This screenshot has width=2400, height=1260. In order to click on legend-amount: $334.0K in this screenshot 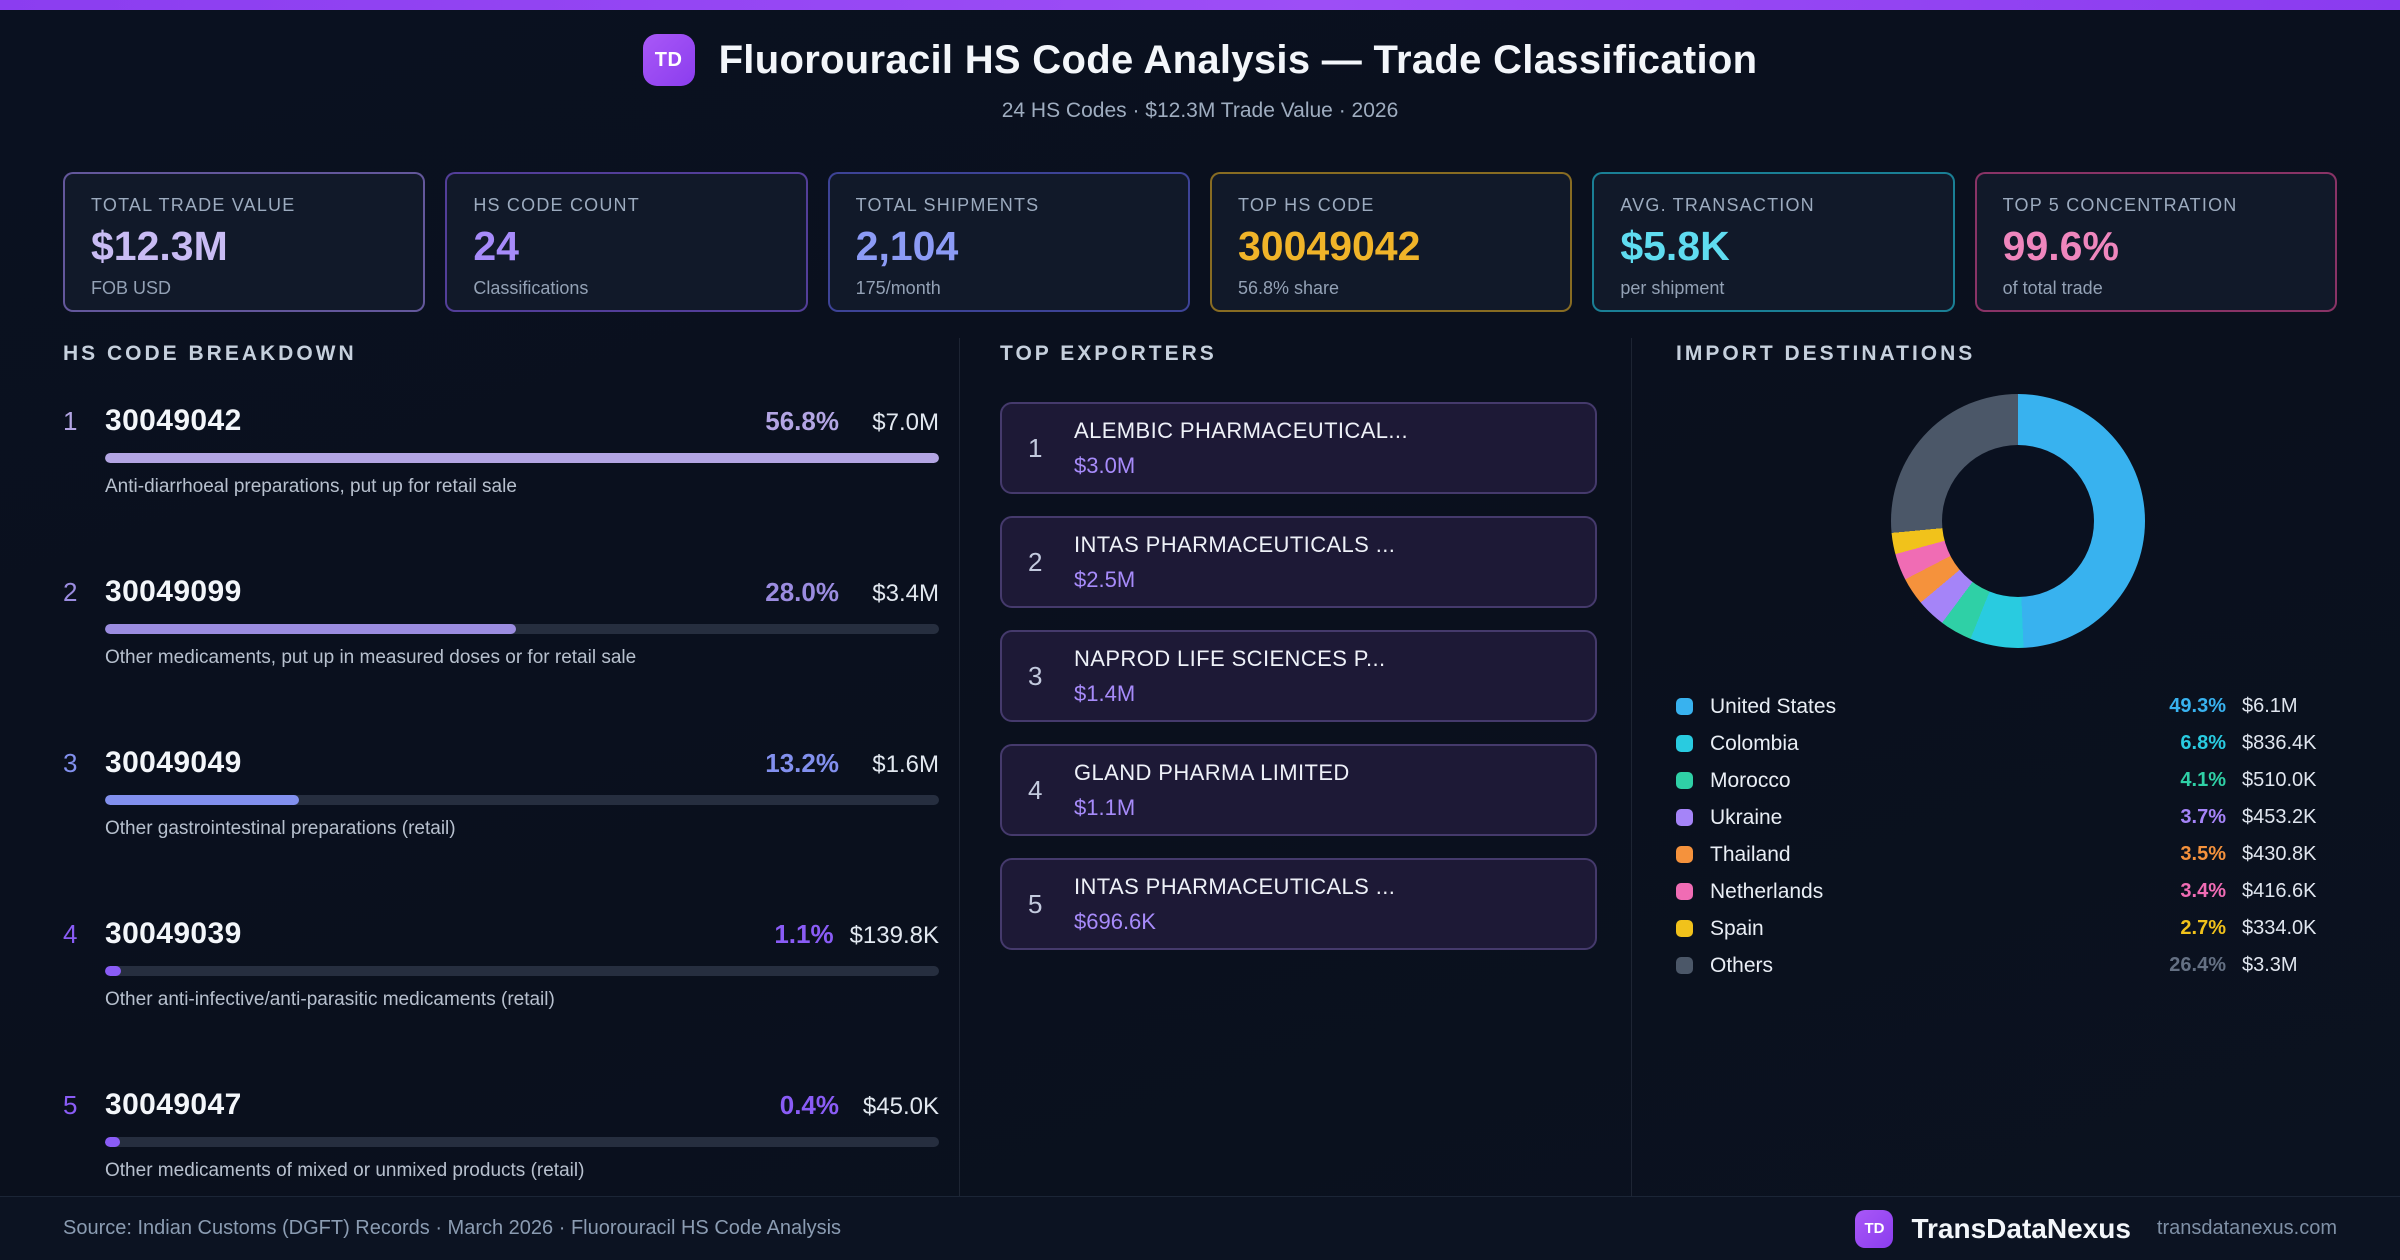, I will do `click(2279, 928)`.